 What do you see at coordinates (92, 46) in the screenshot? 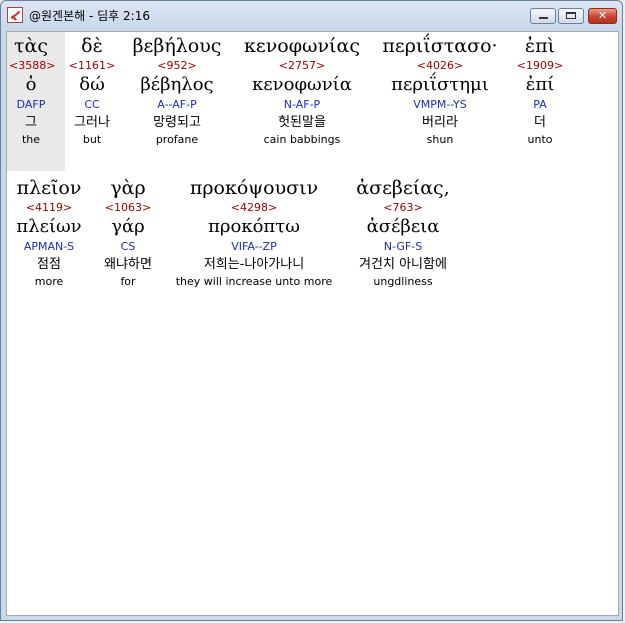
I see `greek-word: δὲ` at bounding box center [92, 46].